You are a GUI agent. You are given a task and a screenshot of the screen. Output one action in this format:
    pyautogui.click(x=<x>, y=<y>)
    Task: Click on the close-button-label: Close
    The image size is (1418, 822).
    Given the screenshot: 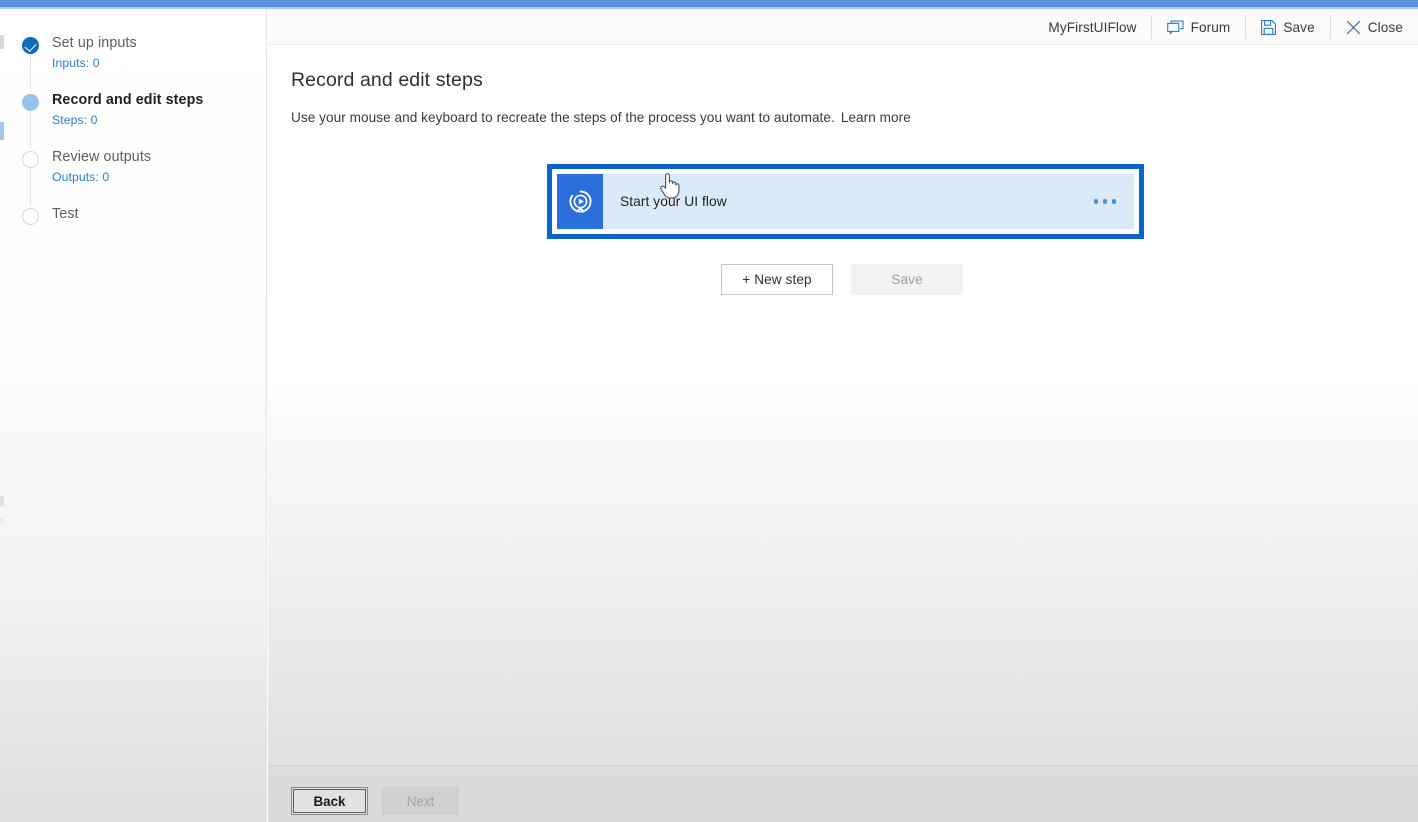 What is the action you would take?
    pyautogui.click(x=1385, y=27)
    